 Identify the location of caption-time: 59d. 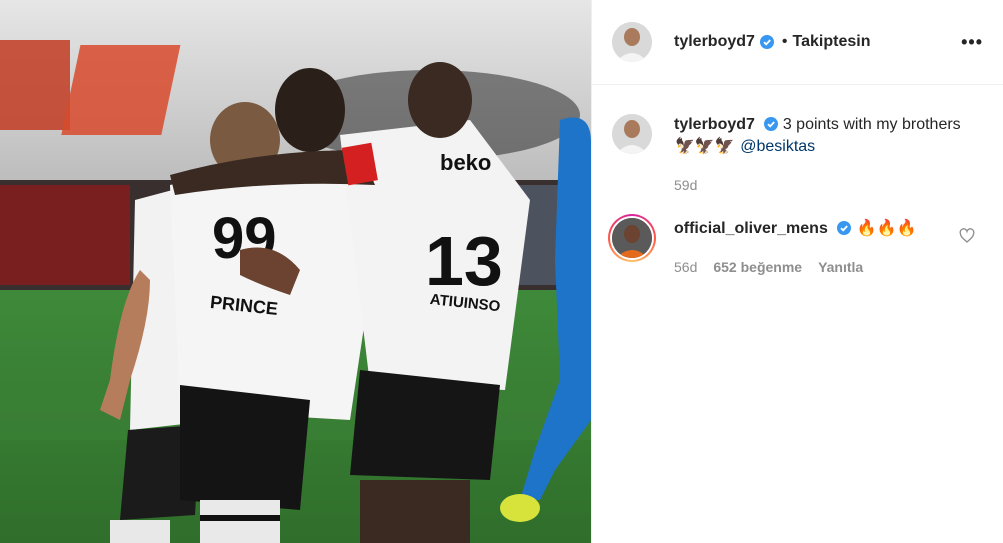
(819, 185).